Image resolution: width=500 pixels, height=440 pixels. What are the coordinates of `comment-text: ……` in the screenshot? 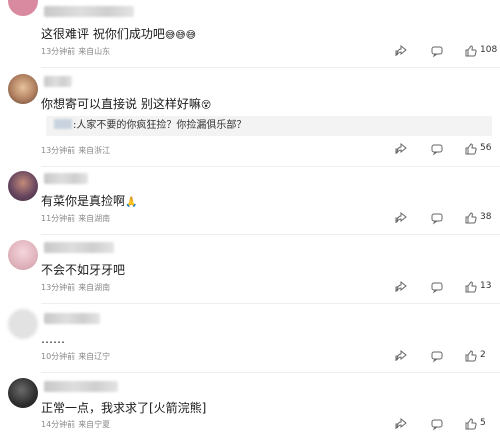 It's located at (53, 339).